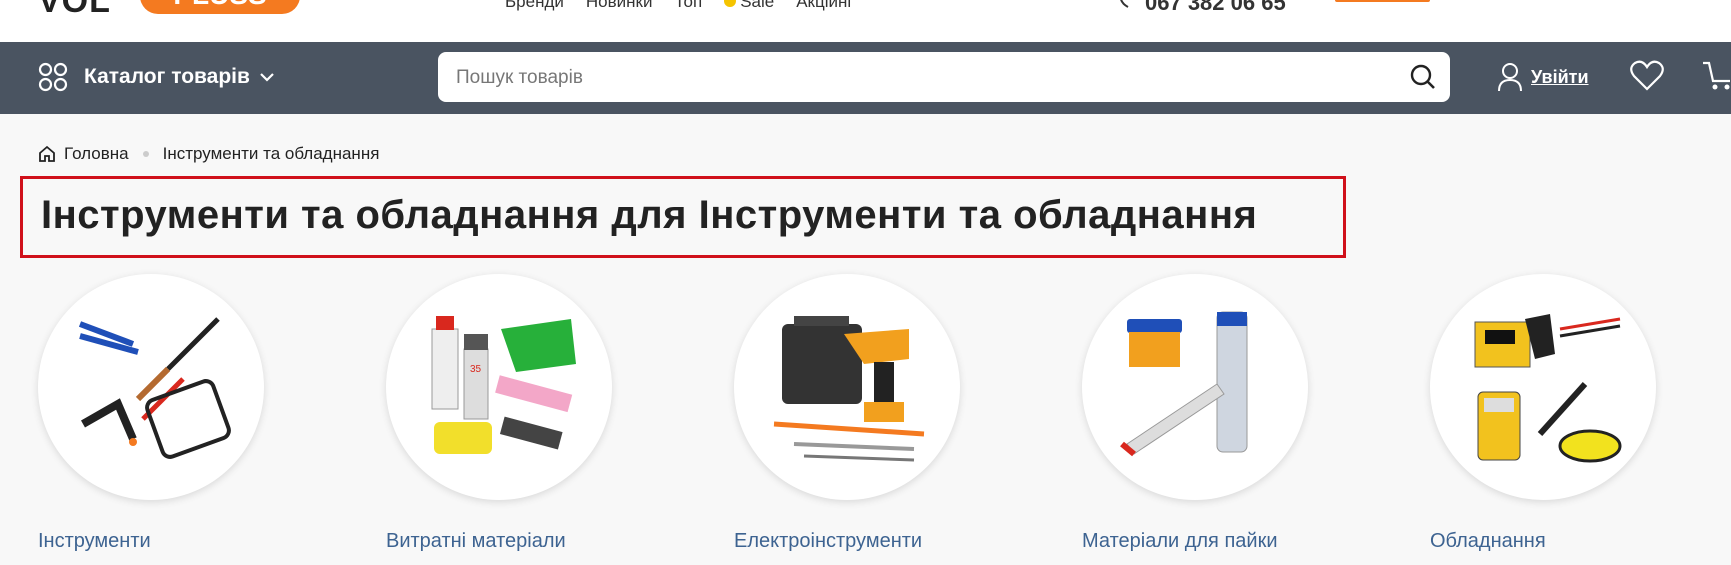 The image size is (1731, 565). I want to click on user-icon, so click(1510, 77).